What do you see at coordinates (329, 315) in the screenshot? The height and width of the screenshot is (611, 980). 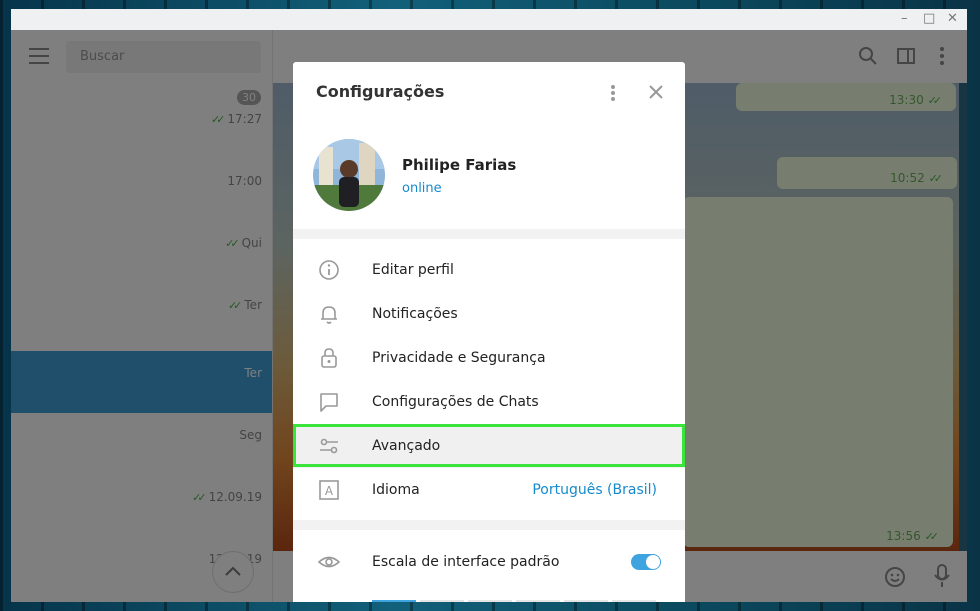 I see `bell-icon` at bounding box center [329, 315].